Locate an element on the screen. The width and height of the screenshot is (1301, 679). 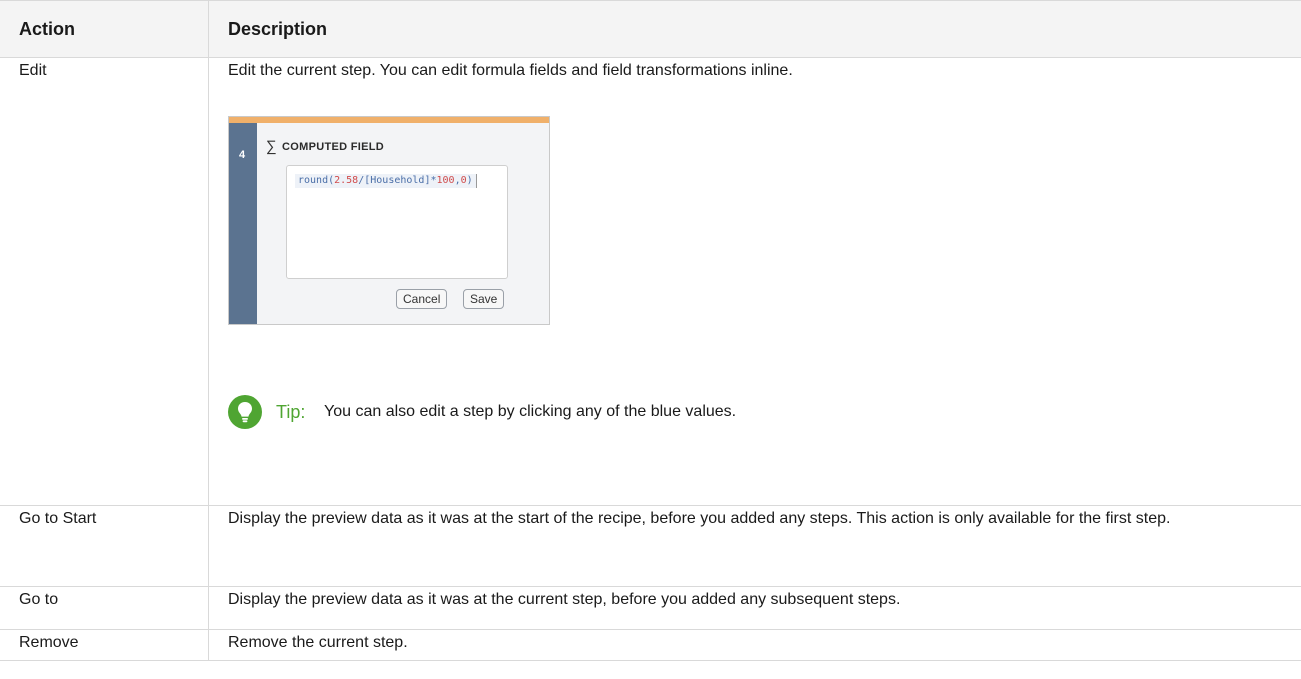
header-action: Action is located at coordinates (104, 29).